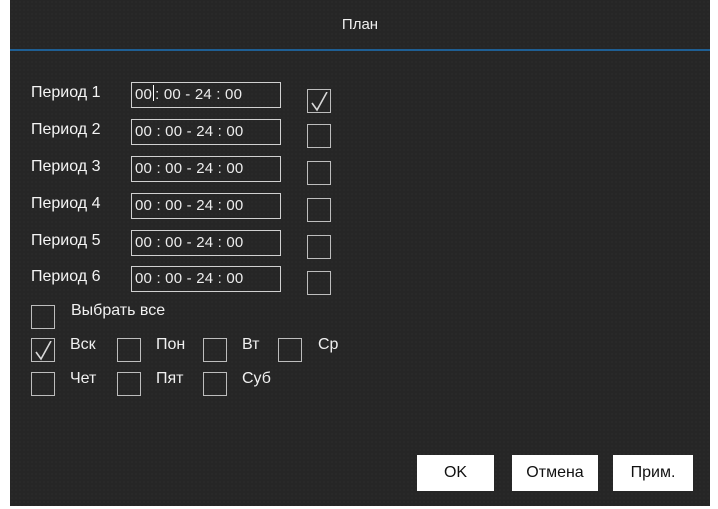  What do you see at coordinates (290, 350) in the screenshot?
I see `day-wednesday-checkbox` at bounding box center [290, 350].